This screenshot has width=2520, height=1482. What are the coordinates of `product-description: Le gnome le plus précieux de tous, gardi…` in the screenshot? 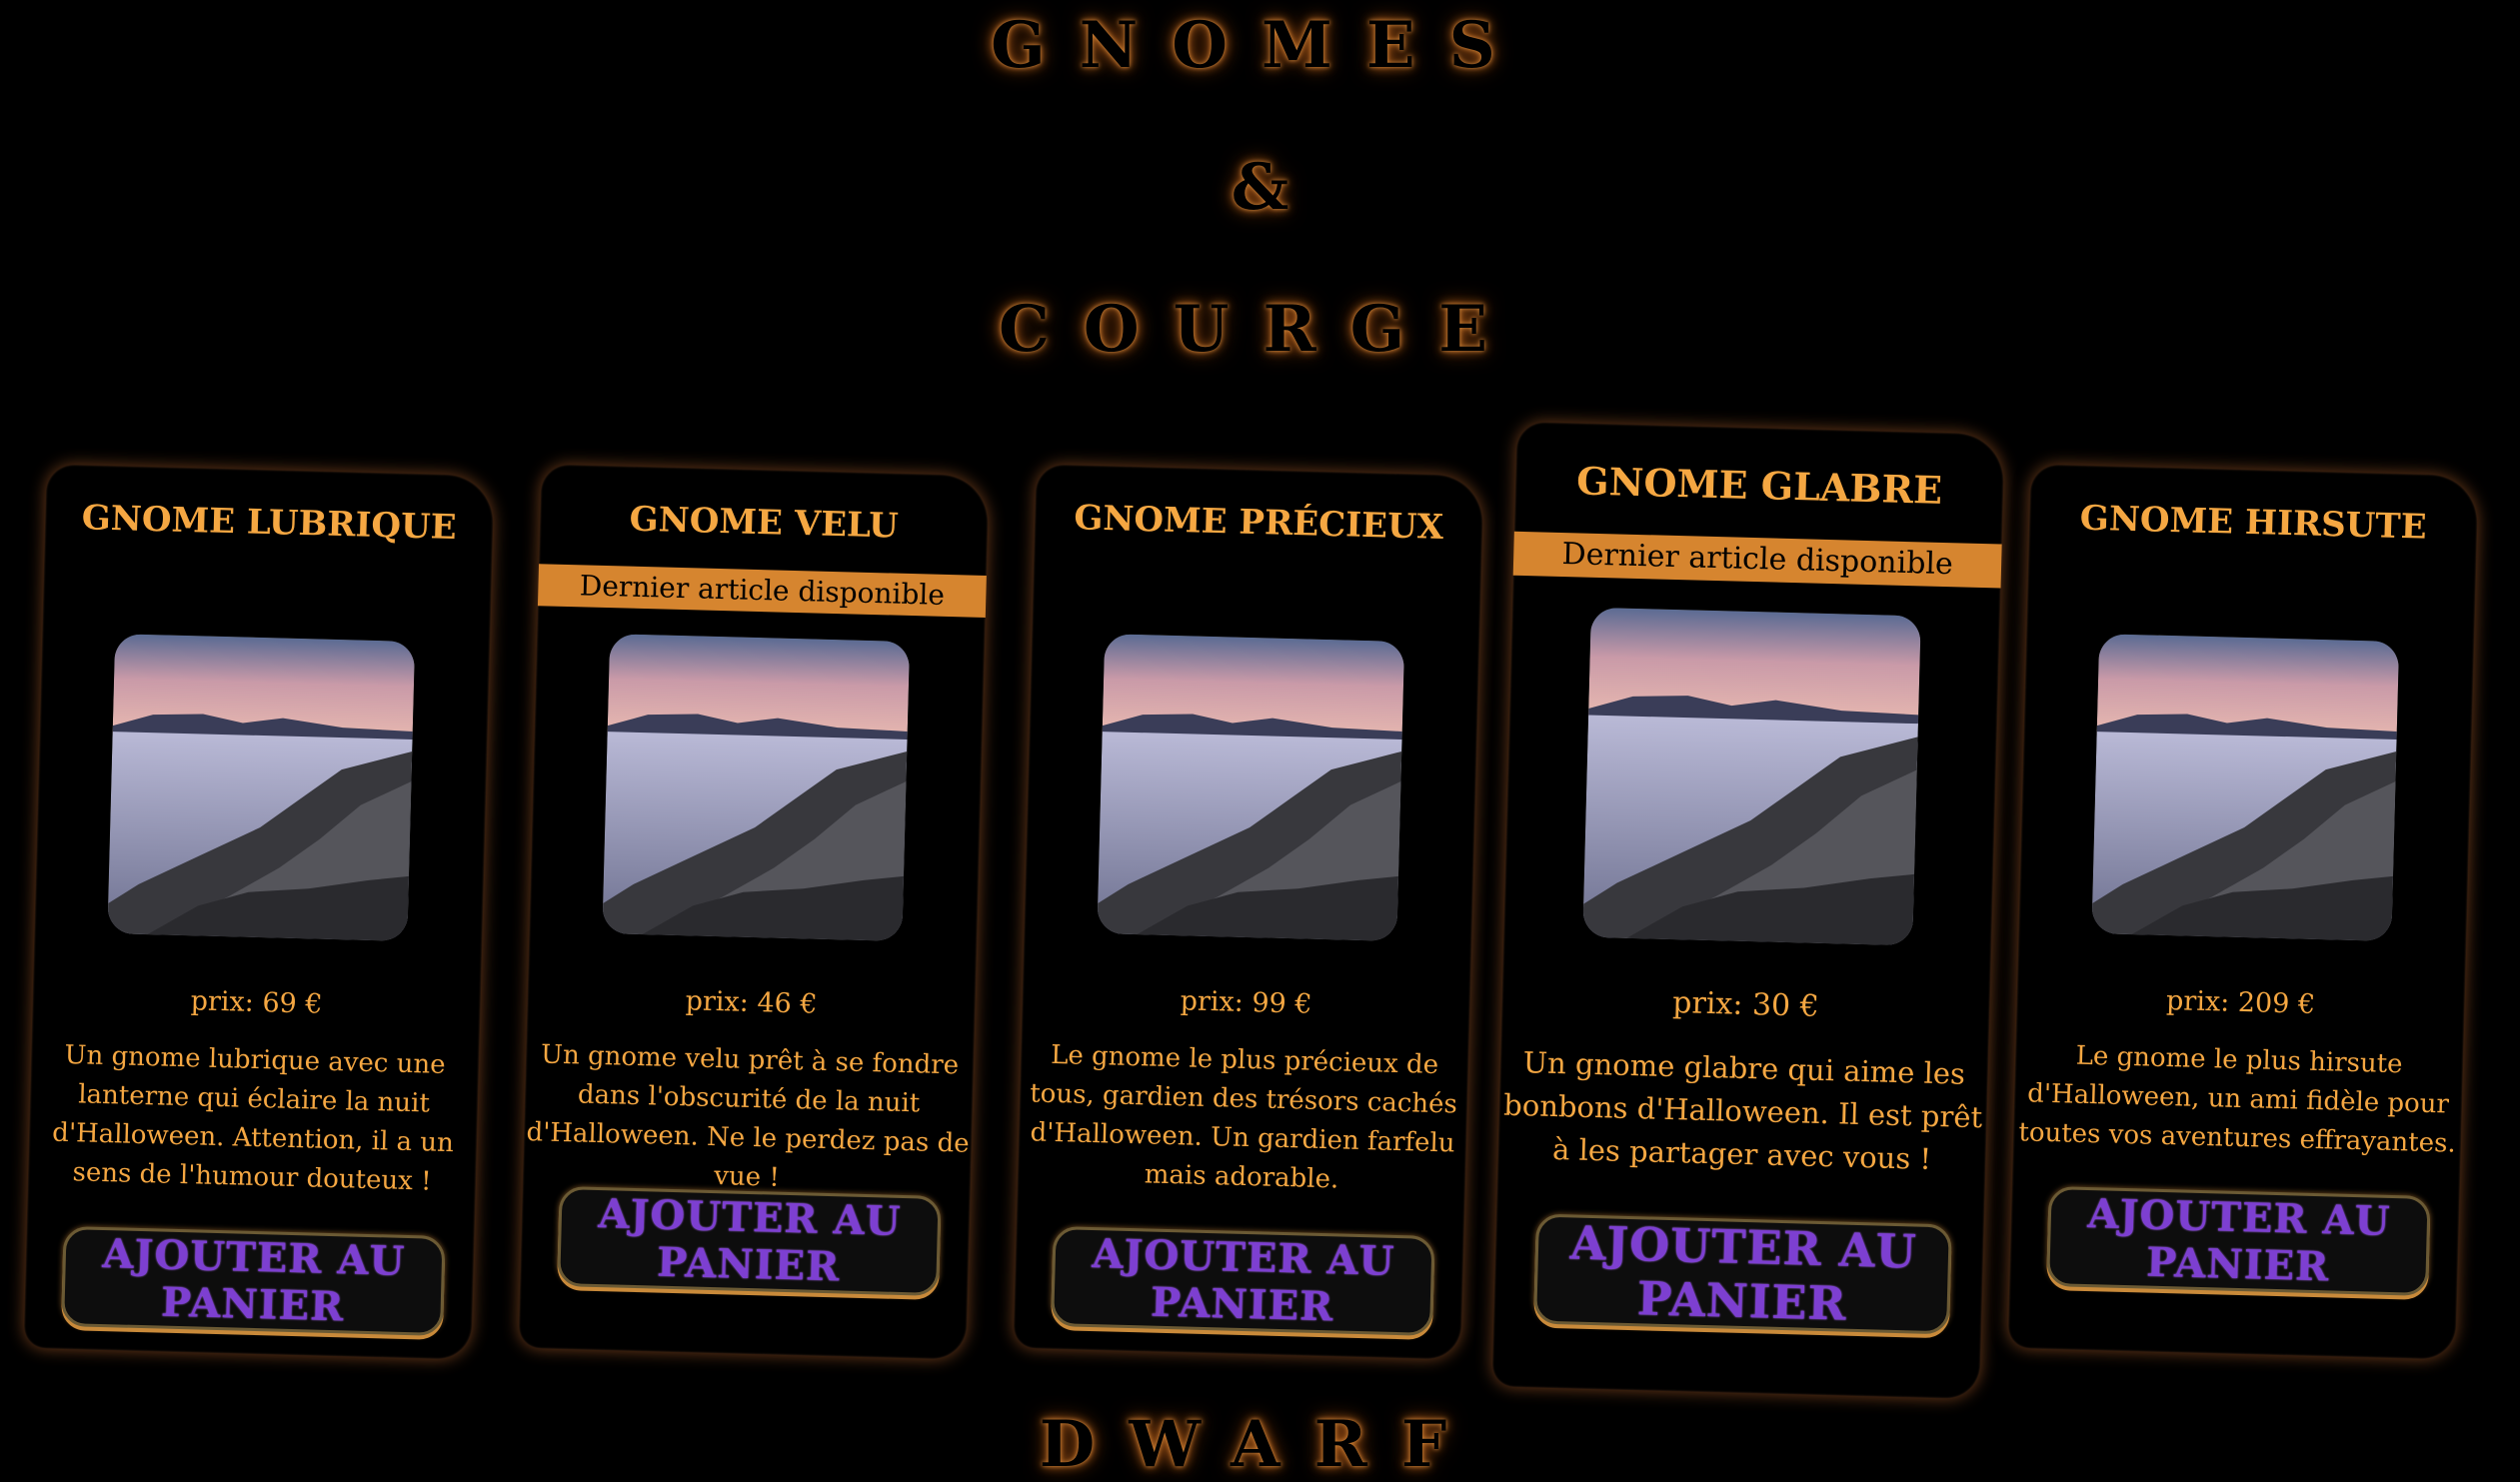 It's located at (1244, 1117).